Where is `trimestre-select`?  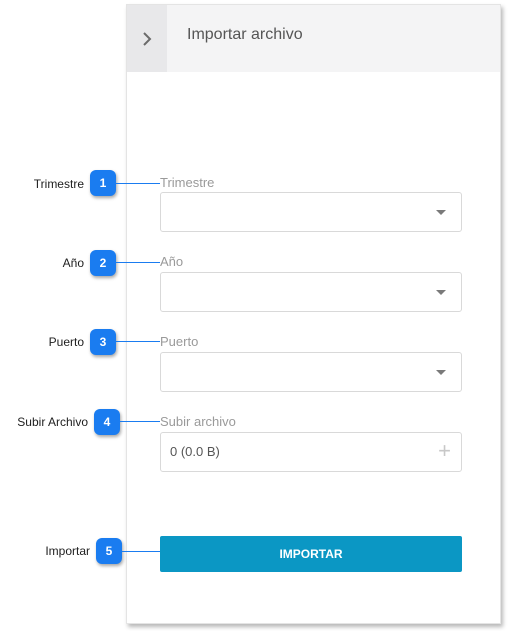
trimestre-select is located at coordinates (311, 212).